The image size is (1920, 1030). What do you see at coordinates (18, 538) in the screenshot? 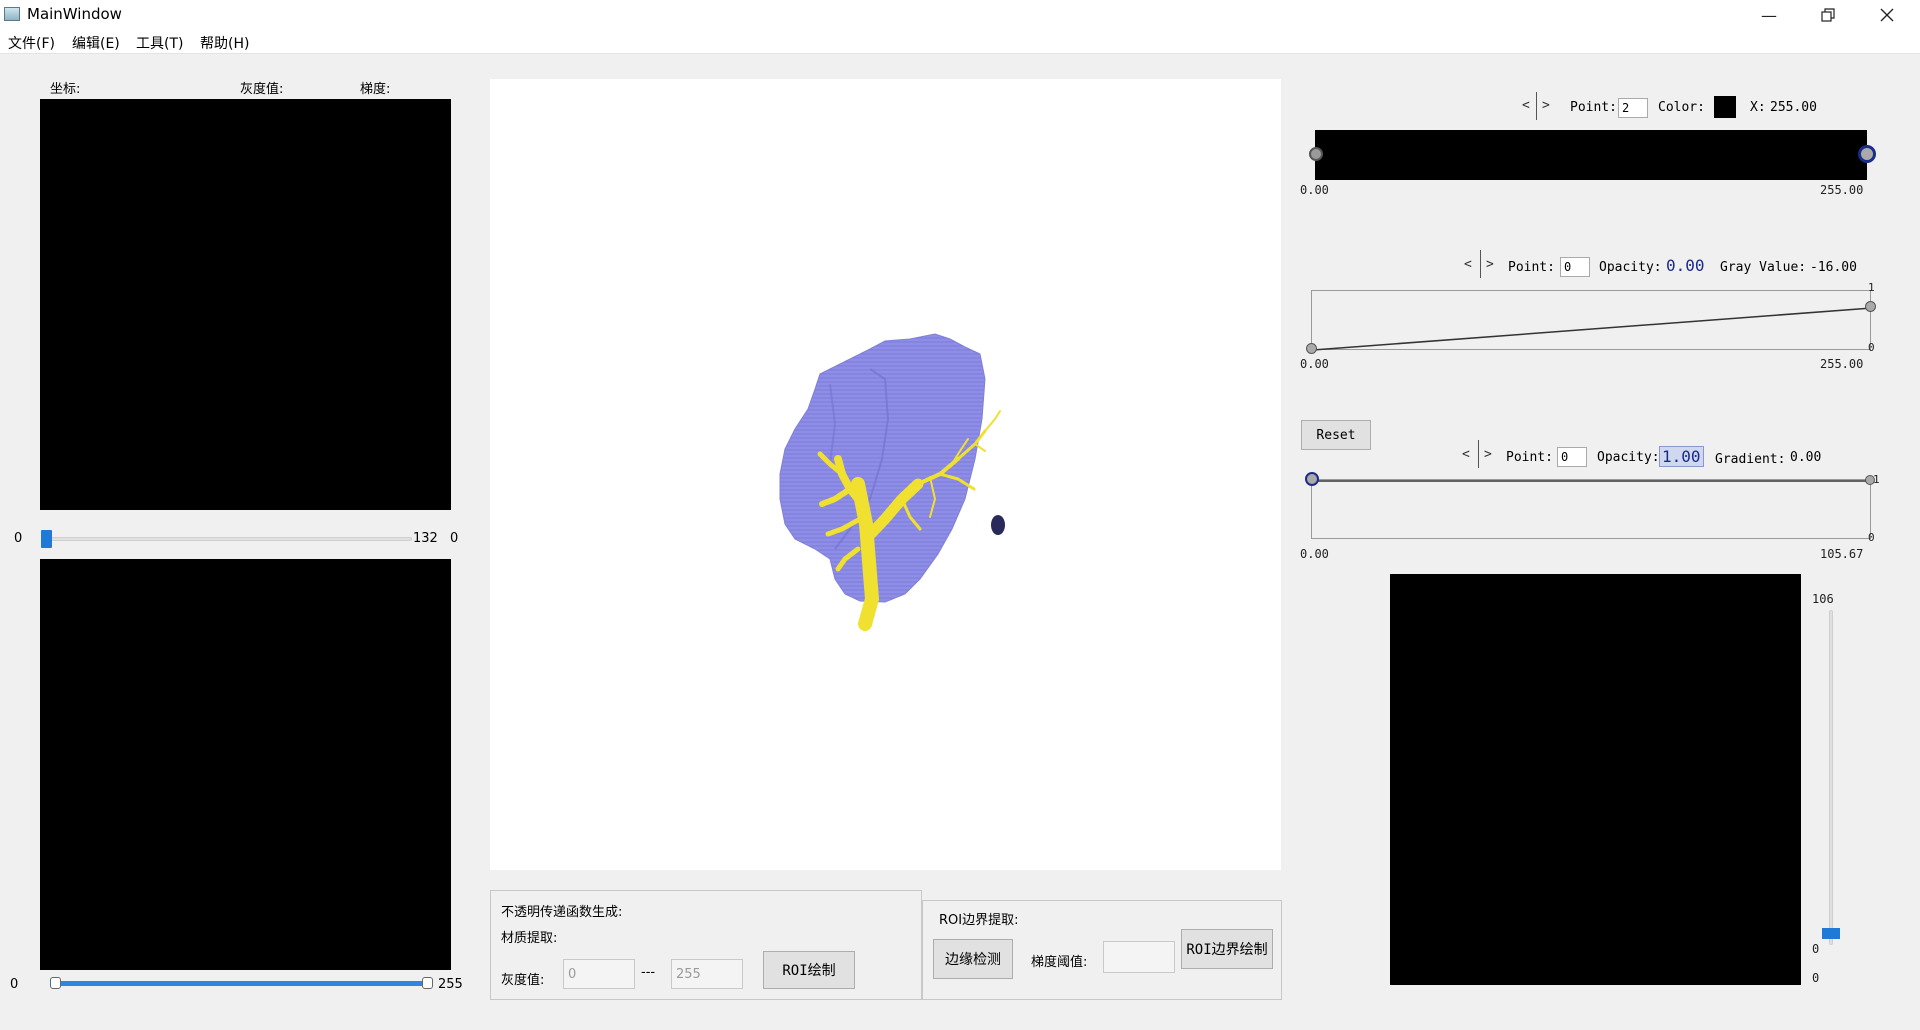
I see `slice-slider-min: 0` at bounding box center [18, 538].